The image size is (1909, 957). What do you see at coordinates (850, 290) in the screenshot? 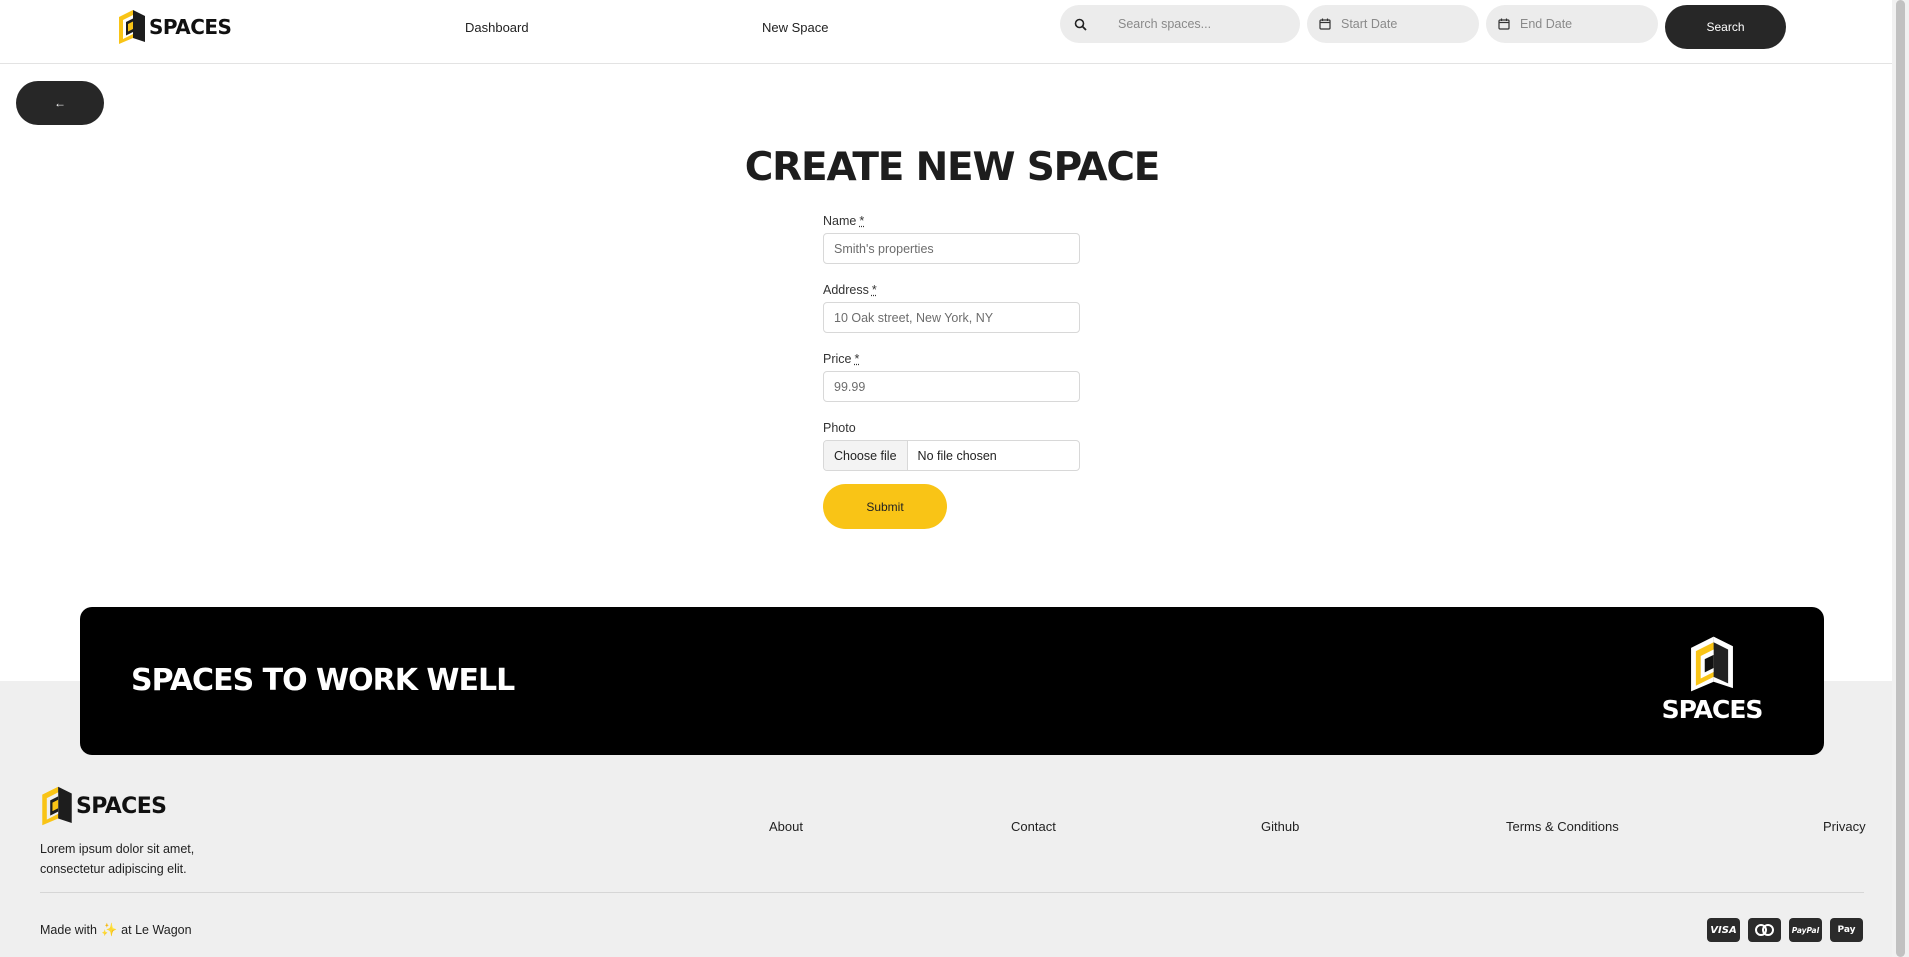
I see `address-label: Address *` at bounding box center [850, 290].